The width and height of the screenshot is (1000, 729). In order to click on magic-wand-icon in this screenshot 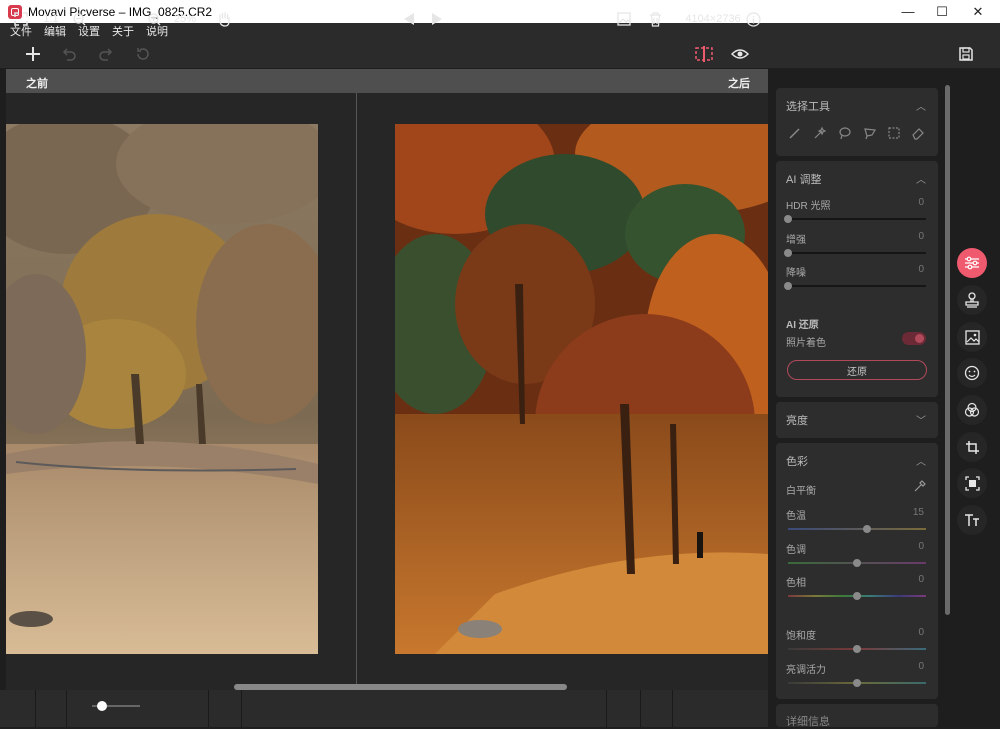, I will do `click(820, 133)`.